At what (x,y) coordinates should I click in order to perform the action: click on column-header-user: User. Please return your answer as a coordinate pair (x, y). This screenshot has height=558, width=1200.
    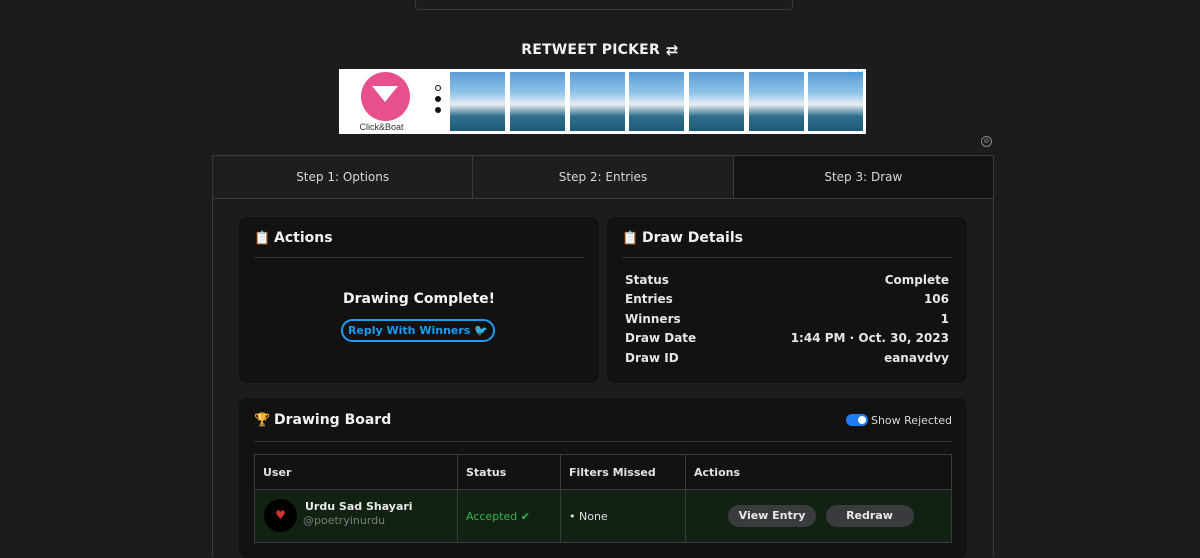
    Looking at the image, I should click on (356, 472).